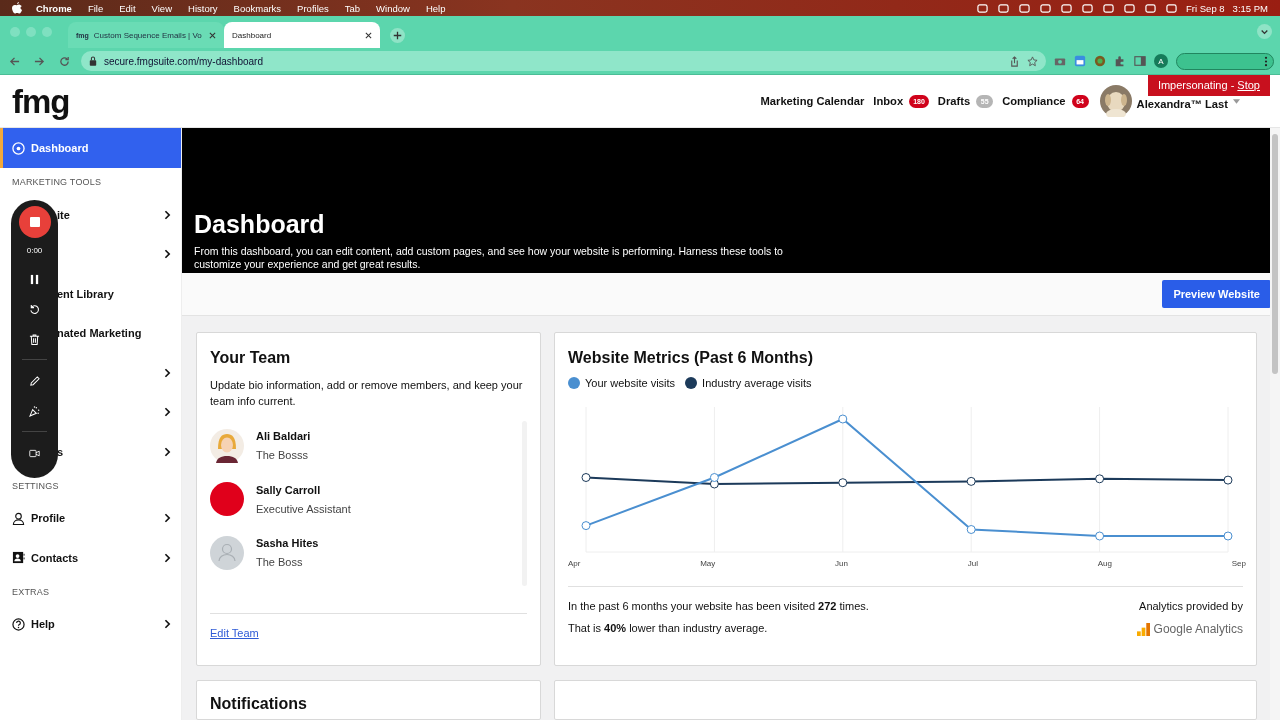 The image size is (1280, 720). Describe the element at coordinates (352, 8) in the screenshot. I see `menu-item: Tab` at that location.